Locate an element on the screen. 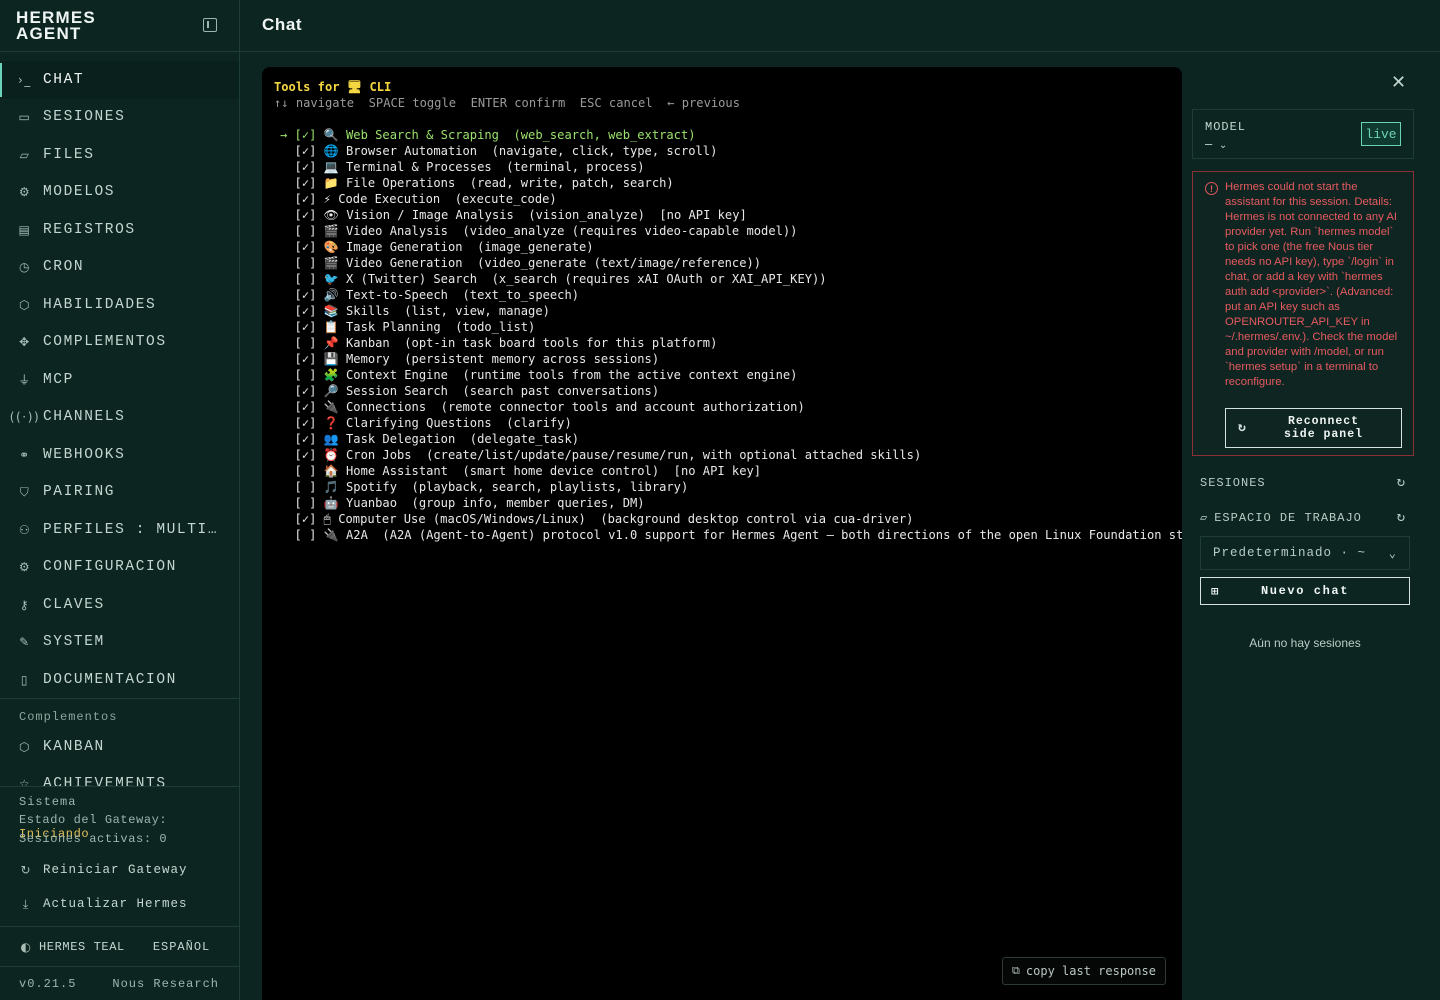 The image size is (1440, 1000). sidebar-item-label: REGISTROS is located at coordinates (89, 229).